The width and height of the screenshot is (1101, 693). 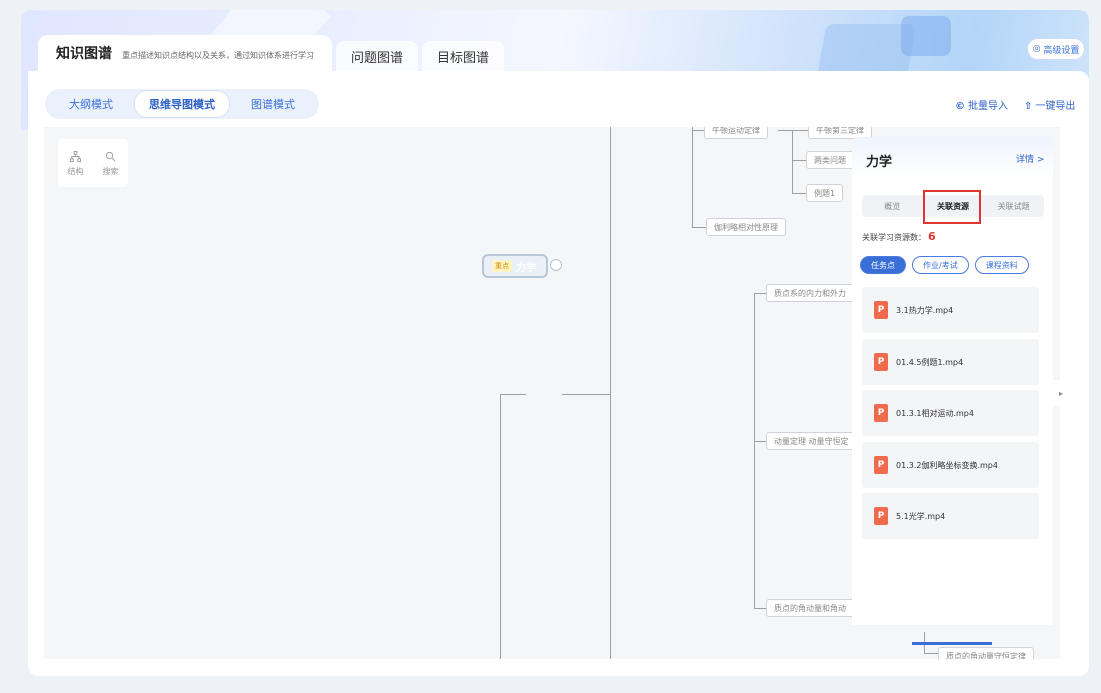 I want to click on resource-filters: 任务点 作业/考试 课程资料, so click(x=944, y=265).